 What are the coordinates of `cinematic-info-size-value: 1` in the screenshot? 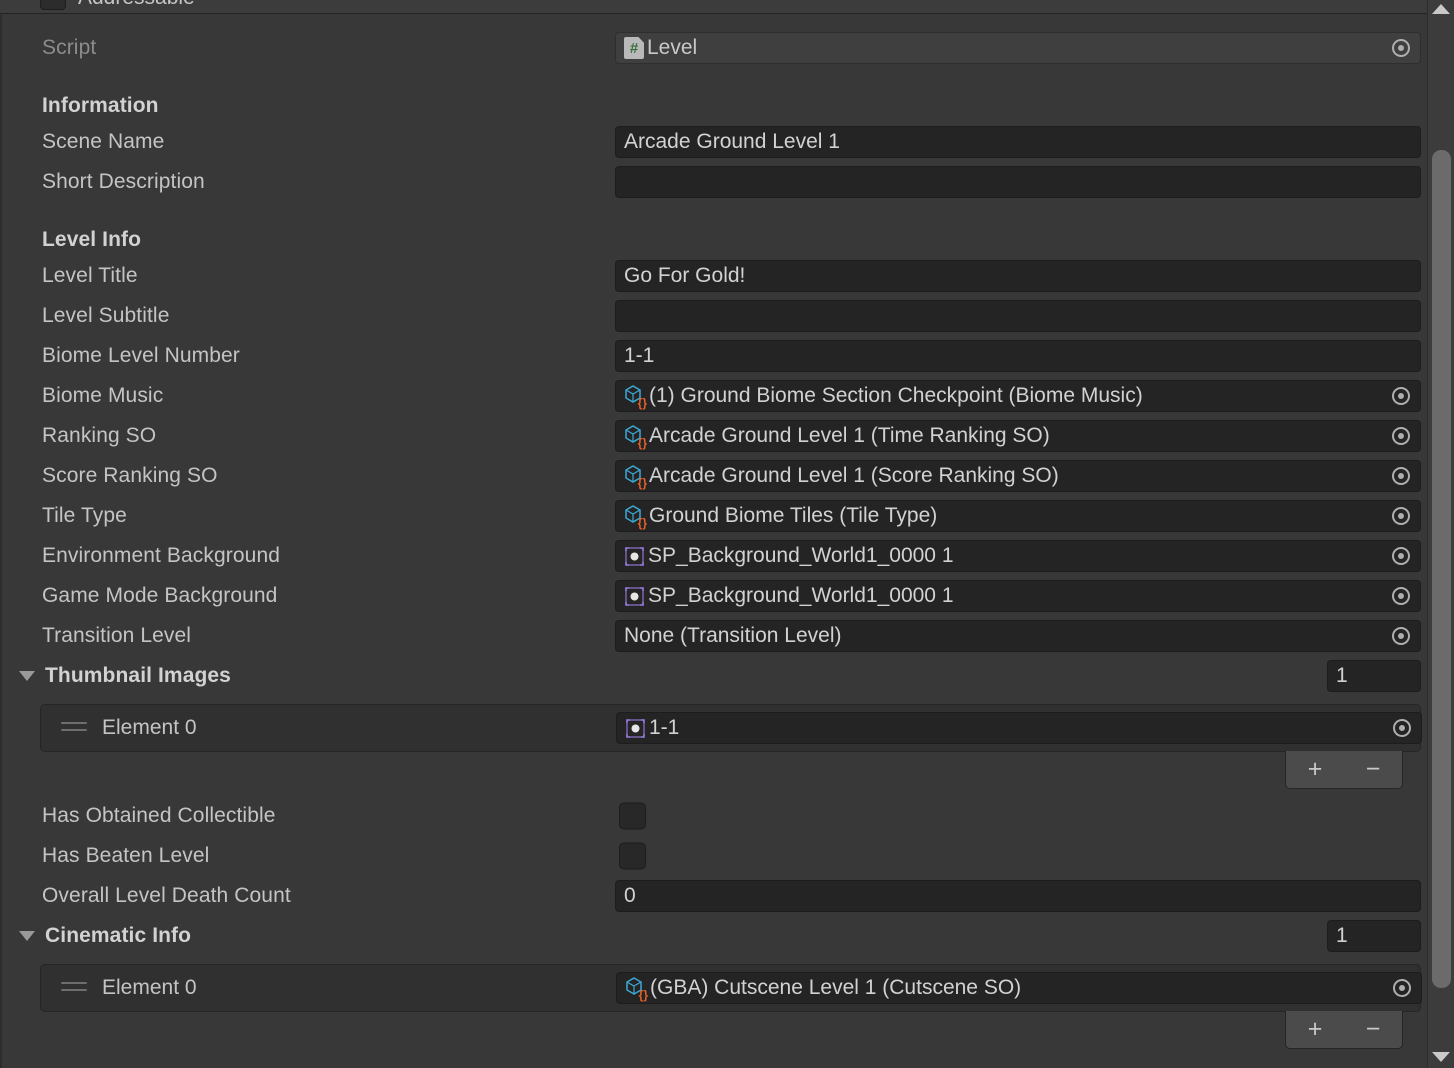 It's located at (1342, 935).